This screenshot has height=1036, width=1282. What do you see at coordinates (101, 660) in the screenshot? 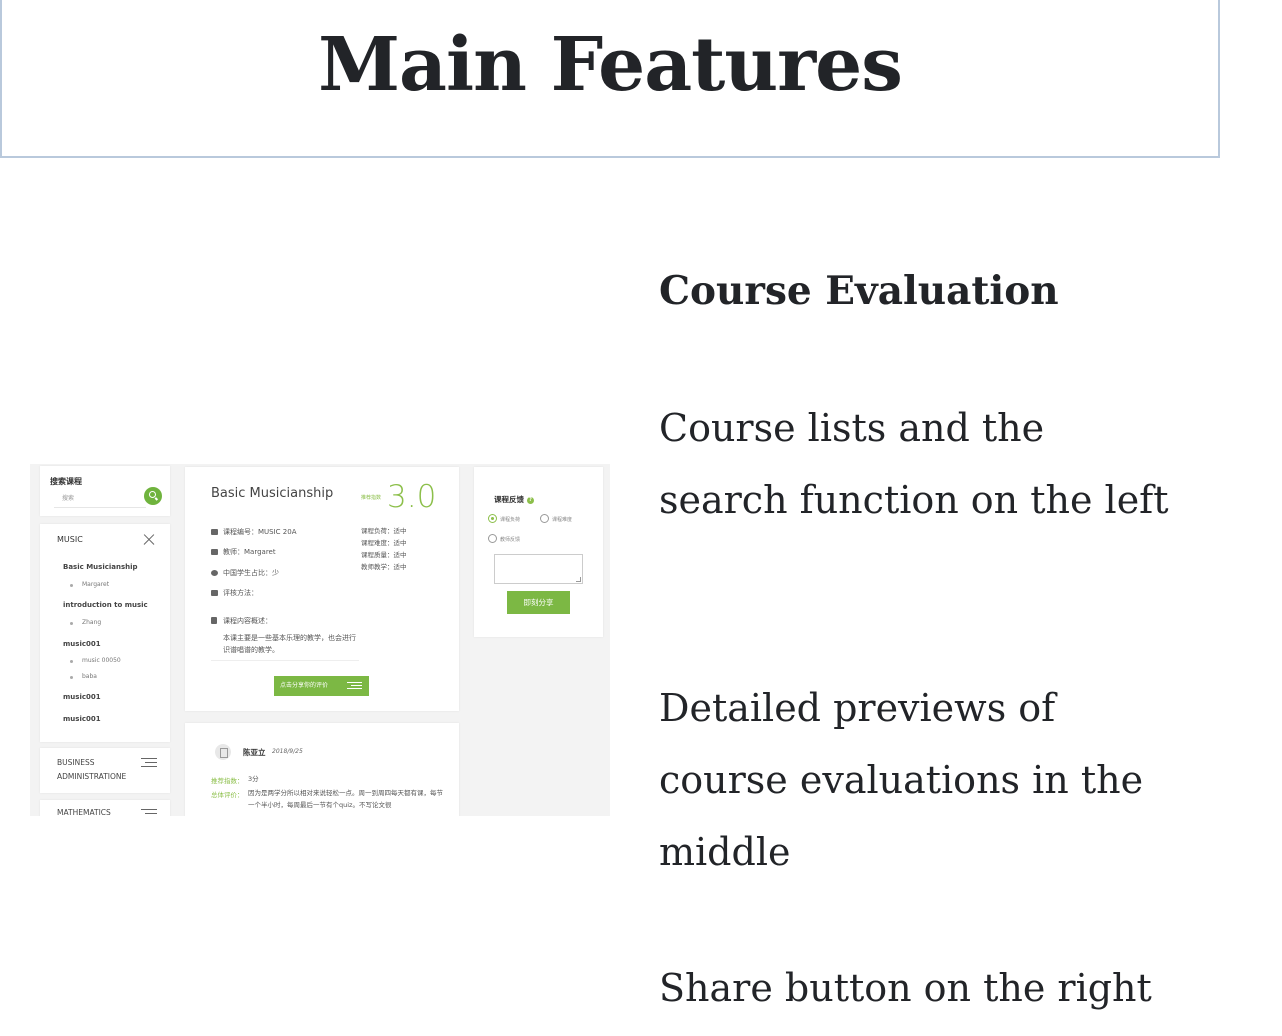
I see `teacher-item: music 00050` at bounding box center [101, 660].